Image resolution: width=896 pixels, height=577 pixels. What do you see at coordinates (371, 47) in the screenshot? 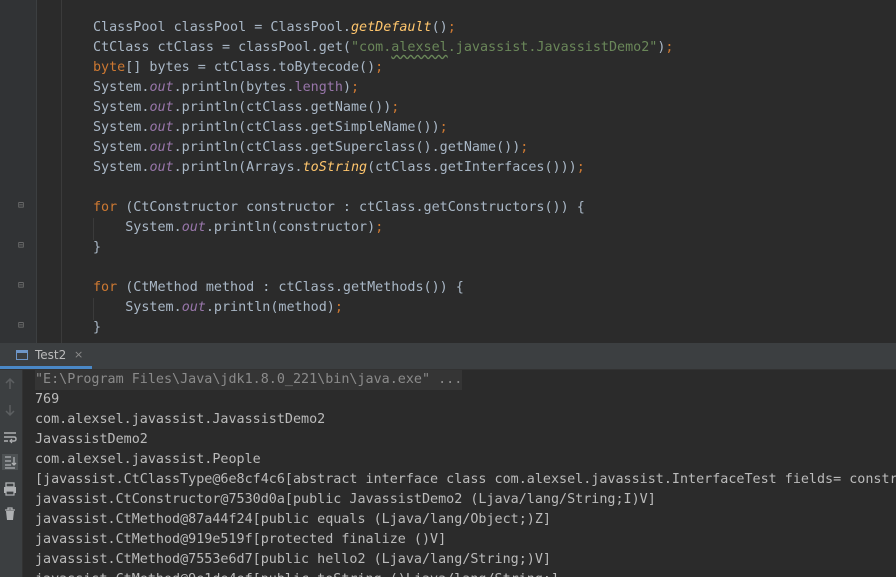
I see `code-token: "com.` at bounding box center [371, 47].